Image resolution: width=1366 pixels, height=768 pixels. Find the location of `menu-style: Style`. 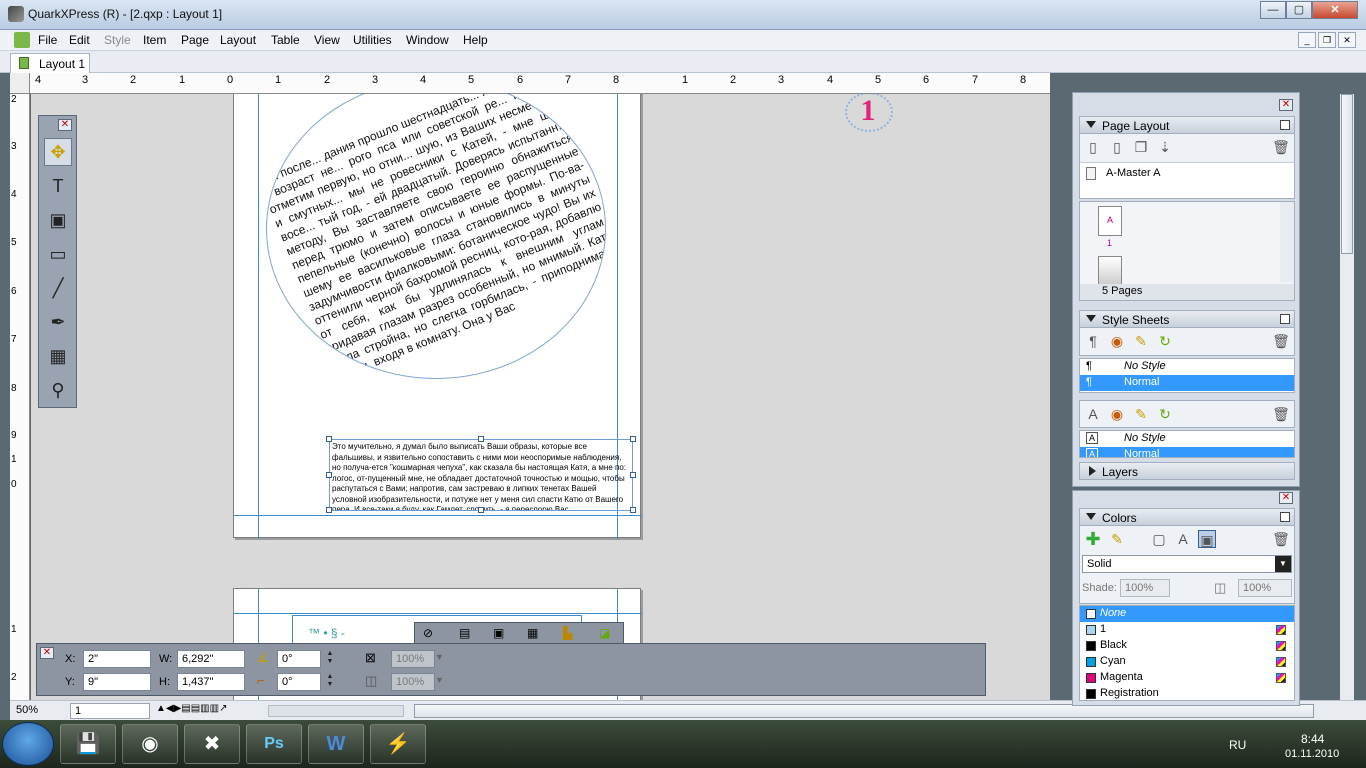

menu-style: Style is located at coordinates (117, 40).